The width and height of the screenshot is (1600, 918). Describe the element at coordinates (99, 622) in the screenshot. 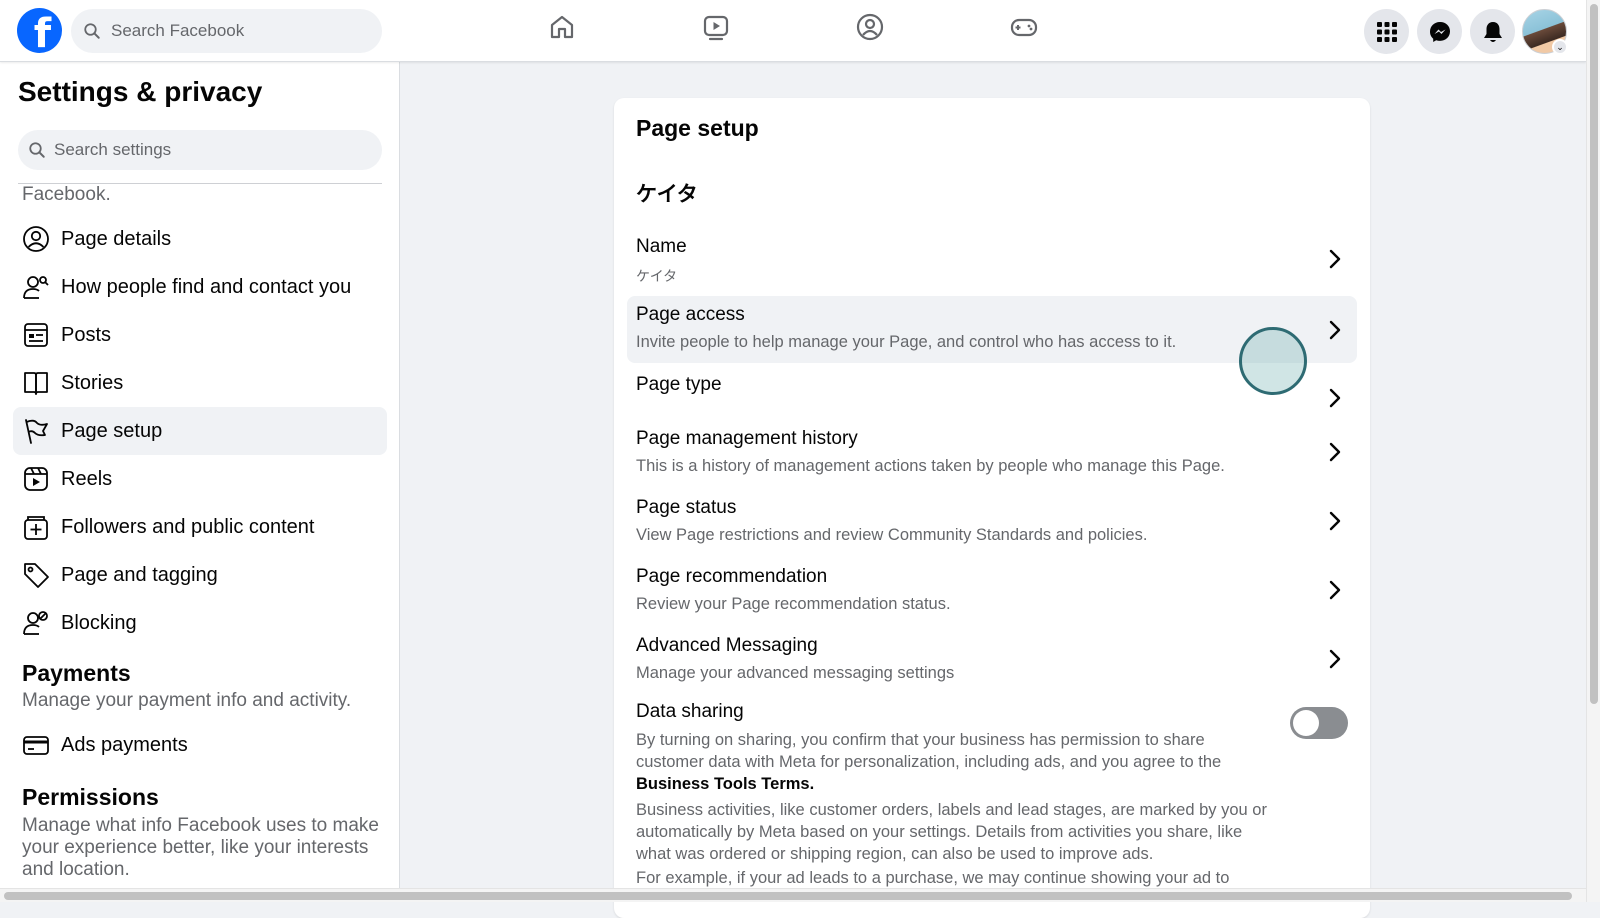

I see `sidebar-item-label: Blocking` at that location.